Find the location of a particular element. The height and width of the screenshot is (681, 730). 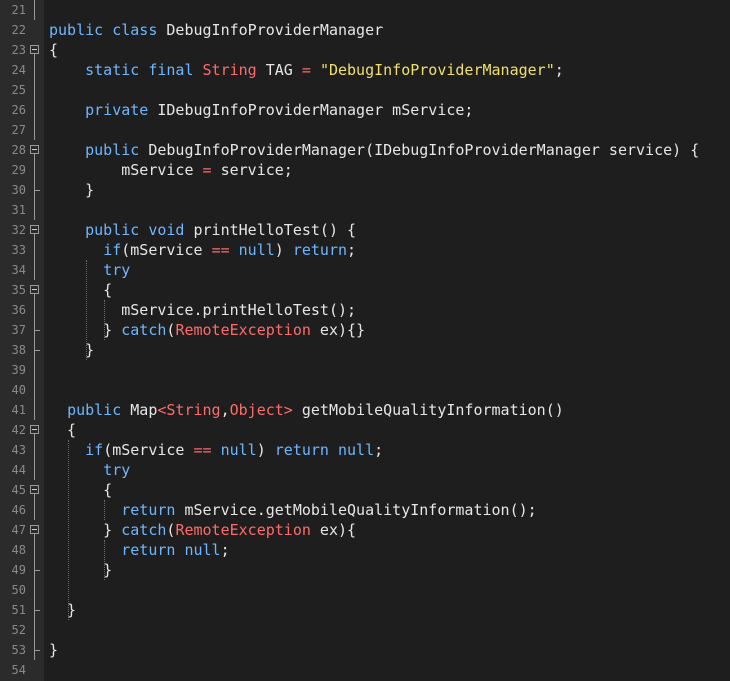

line-number: 23 is located at coordinates (18, 50).